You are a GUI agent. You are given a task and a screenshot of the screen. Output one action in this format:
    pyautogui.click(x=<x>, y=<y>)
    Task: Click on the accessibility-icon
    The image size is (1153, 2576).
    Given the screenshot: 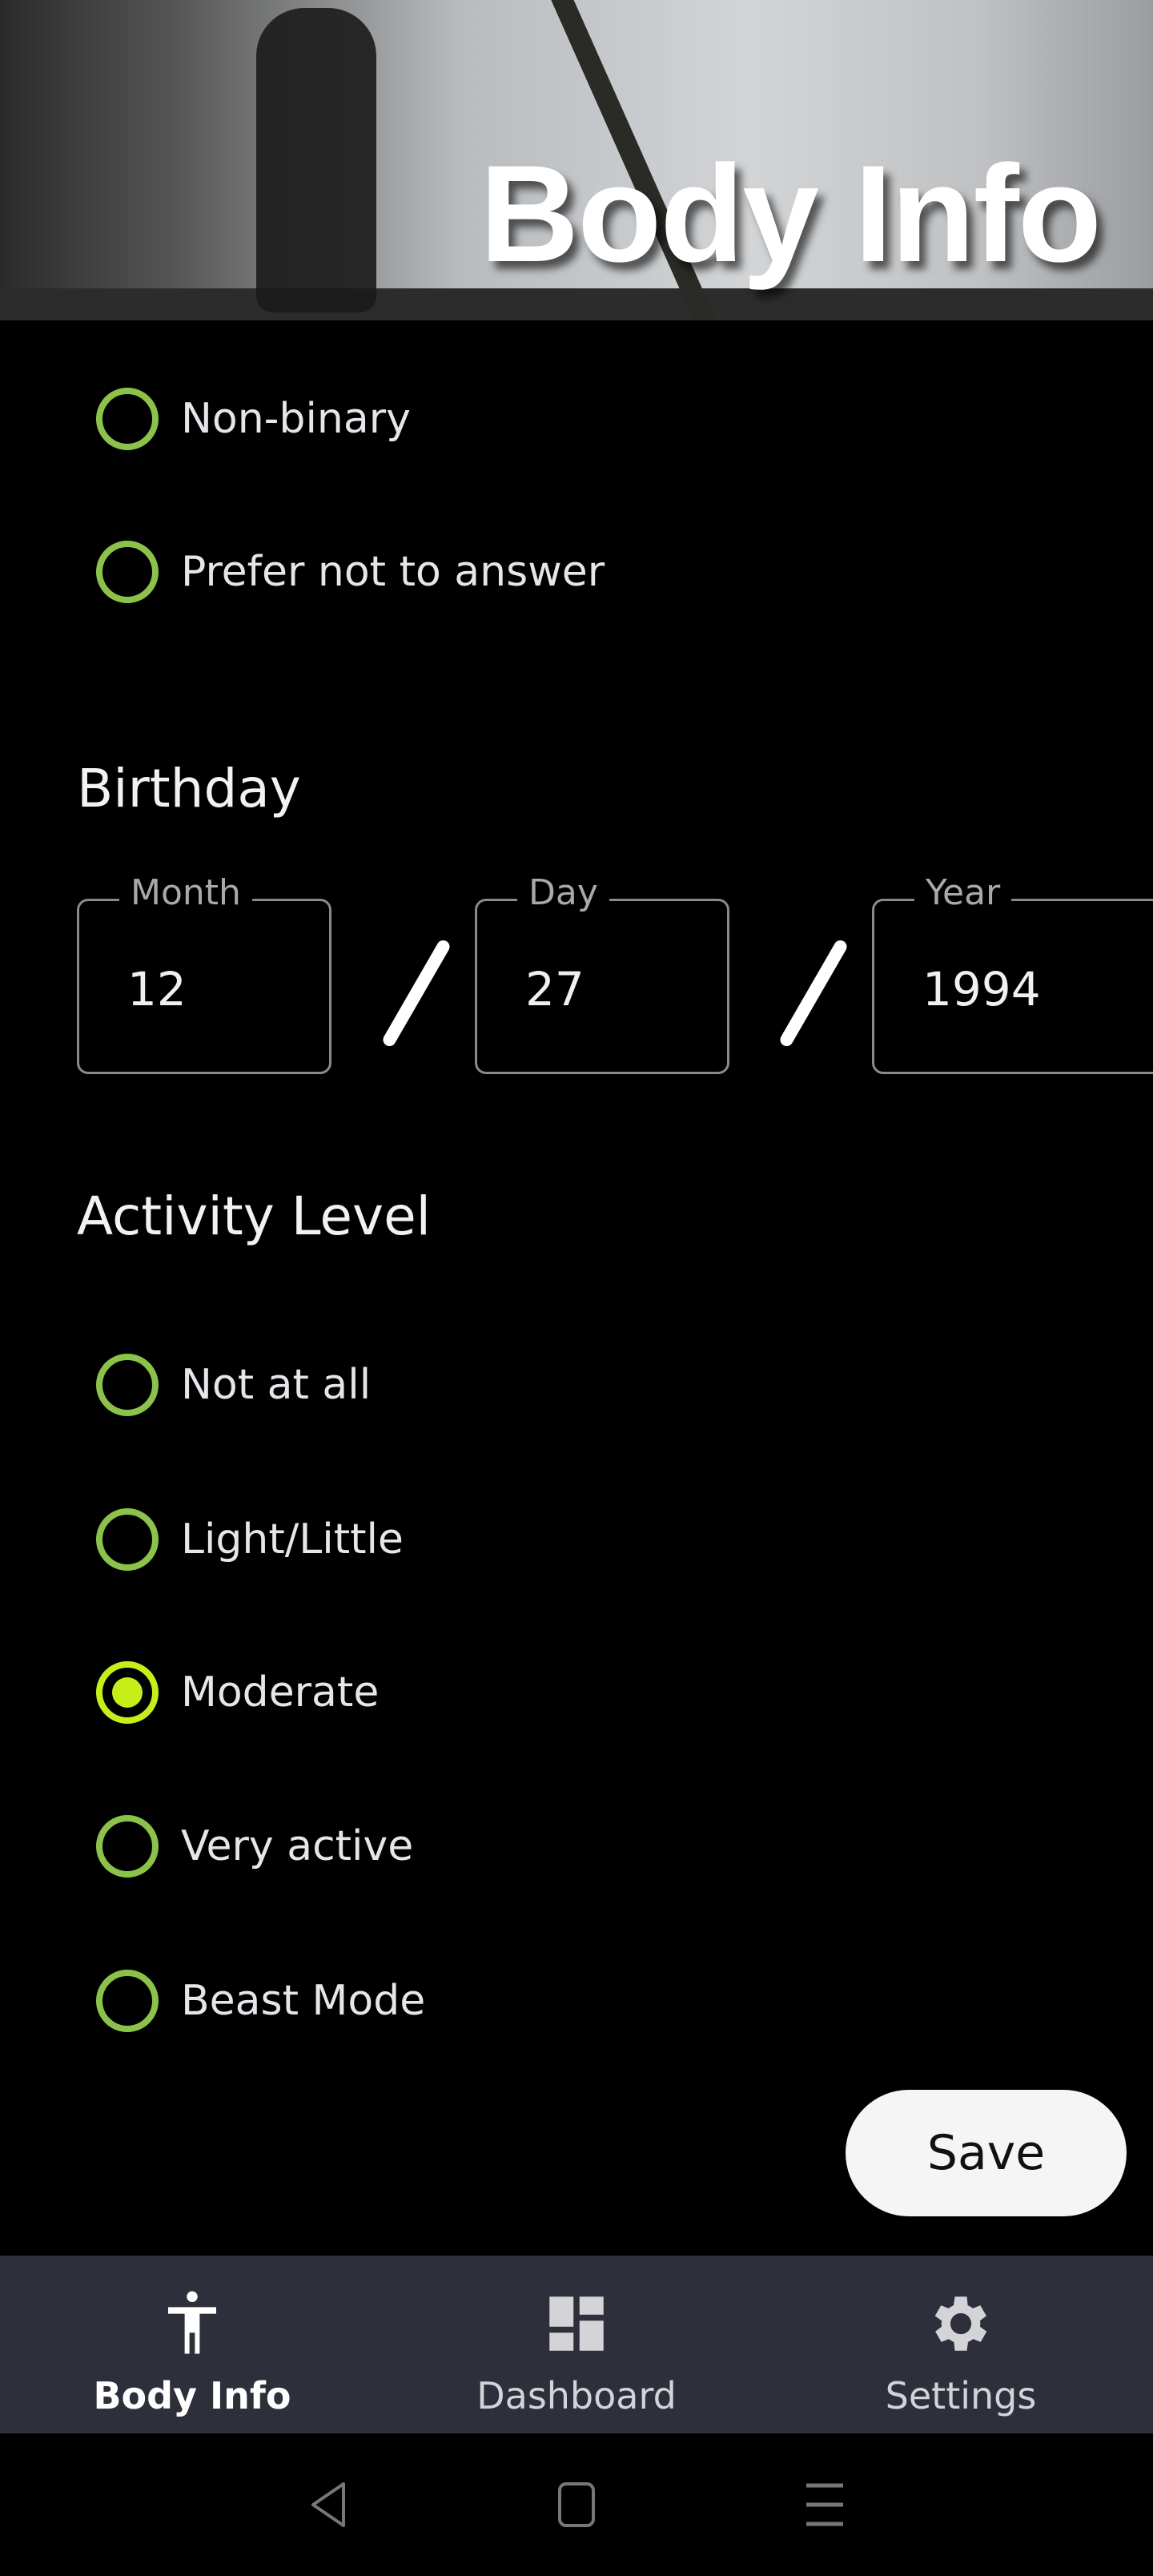 What is the action you would take?
    pyautogui.click(x=192, y=2322)
    